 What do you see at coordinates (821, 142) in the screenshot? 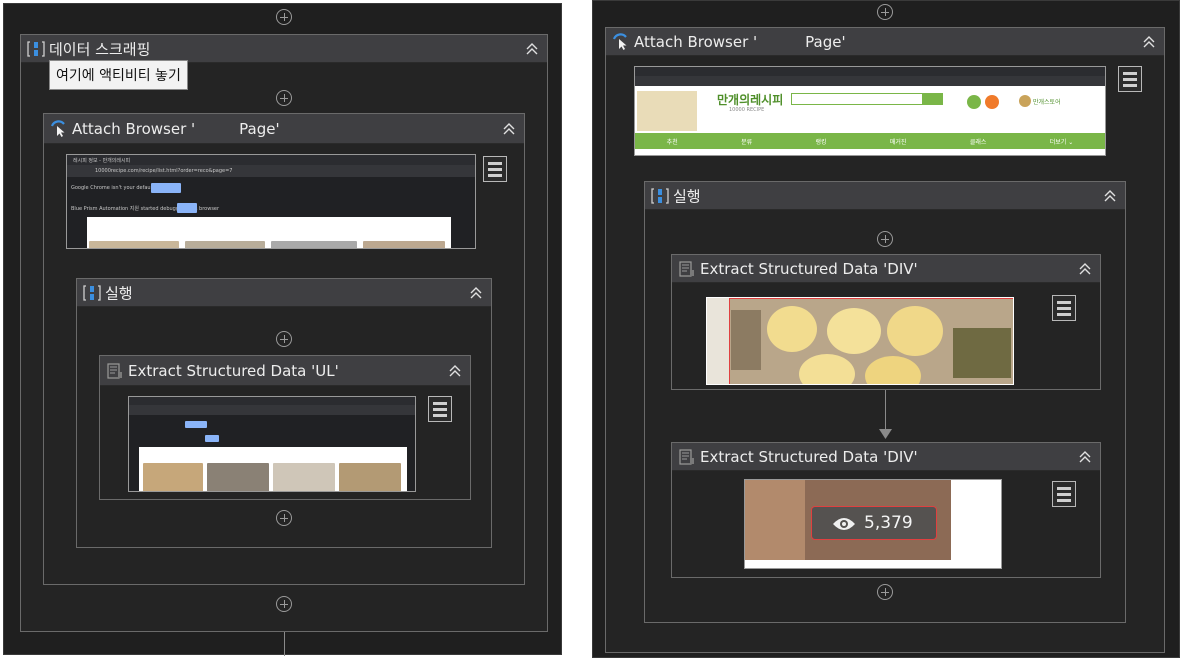
I see `site-nav-item: 랭킹` at bounding box center [821, 142].